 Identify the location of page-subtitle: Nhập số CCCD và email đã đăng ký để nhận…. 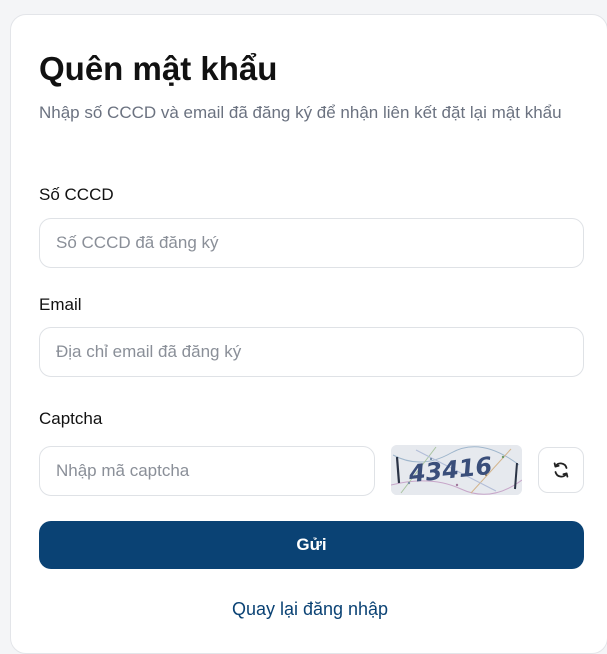
(300, 112).